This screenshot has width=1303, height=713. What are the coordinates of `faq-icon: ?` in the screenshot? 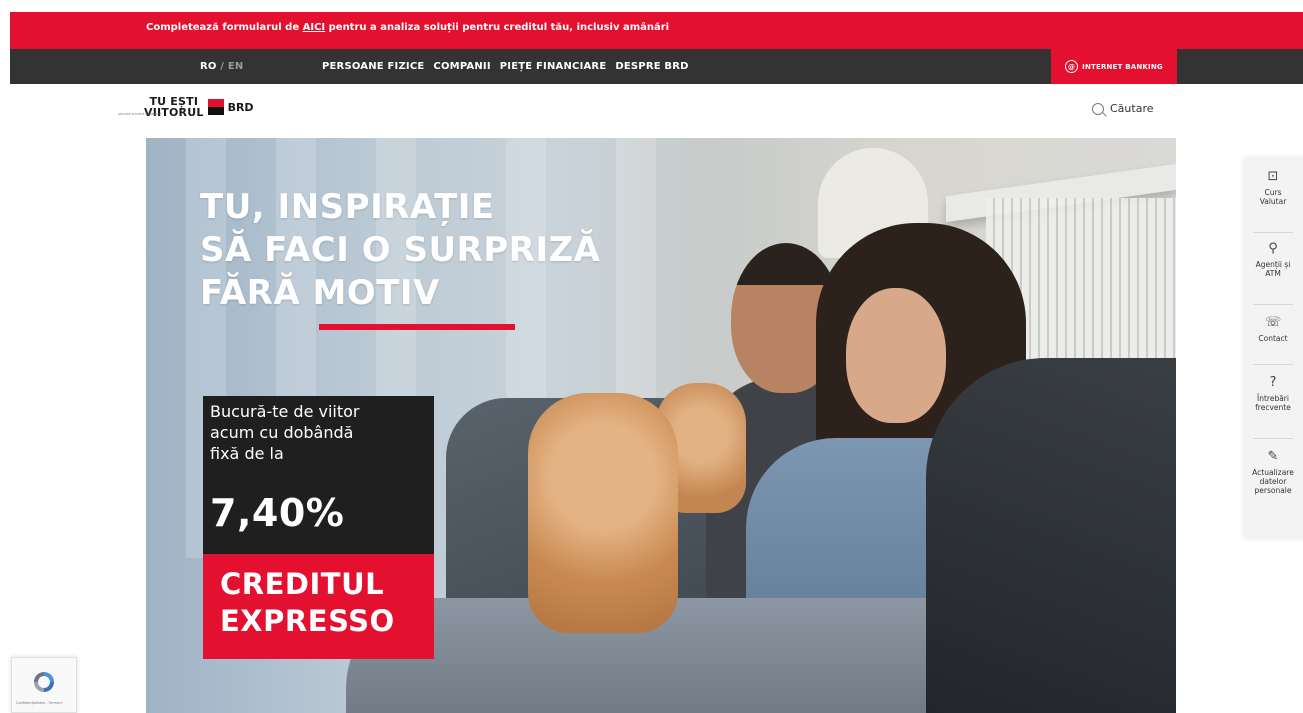 It's located at (1273, 382).